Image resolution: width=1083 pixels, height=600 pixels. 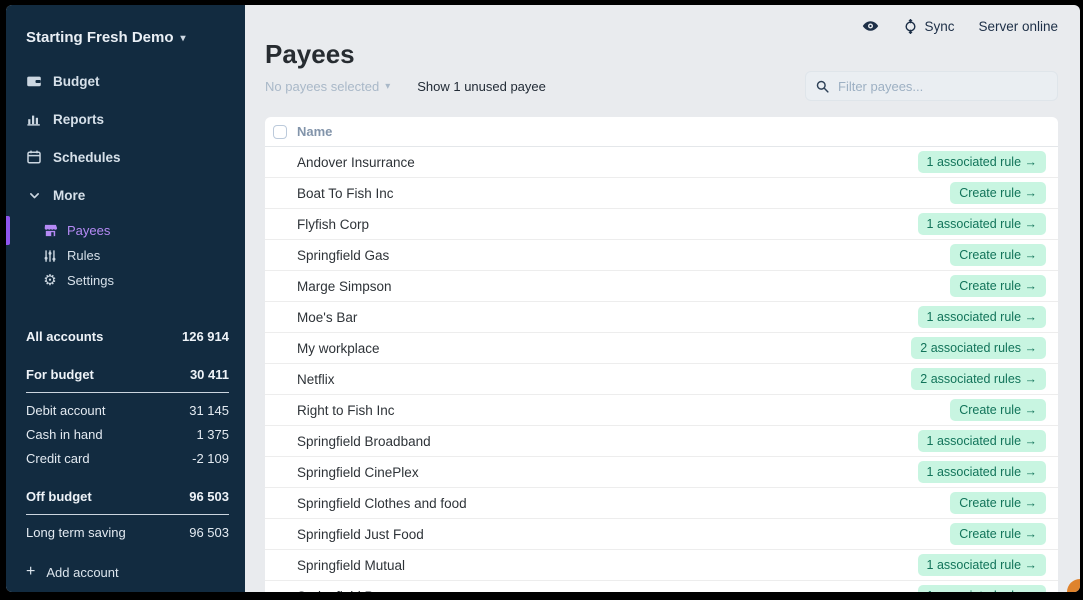 I want to click on account-balance-row: Credit card -2 109, so click(x=127, y=458).